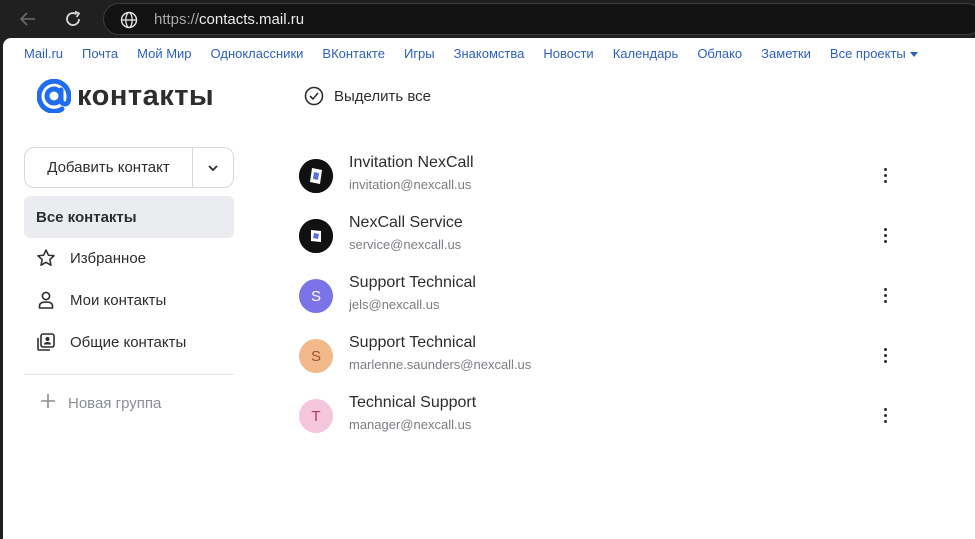  I want to click on contact-row: NexCall Service service@nexcall.us, so click(599, 237).